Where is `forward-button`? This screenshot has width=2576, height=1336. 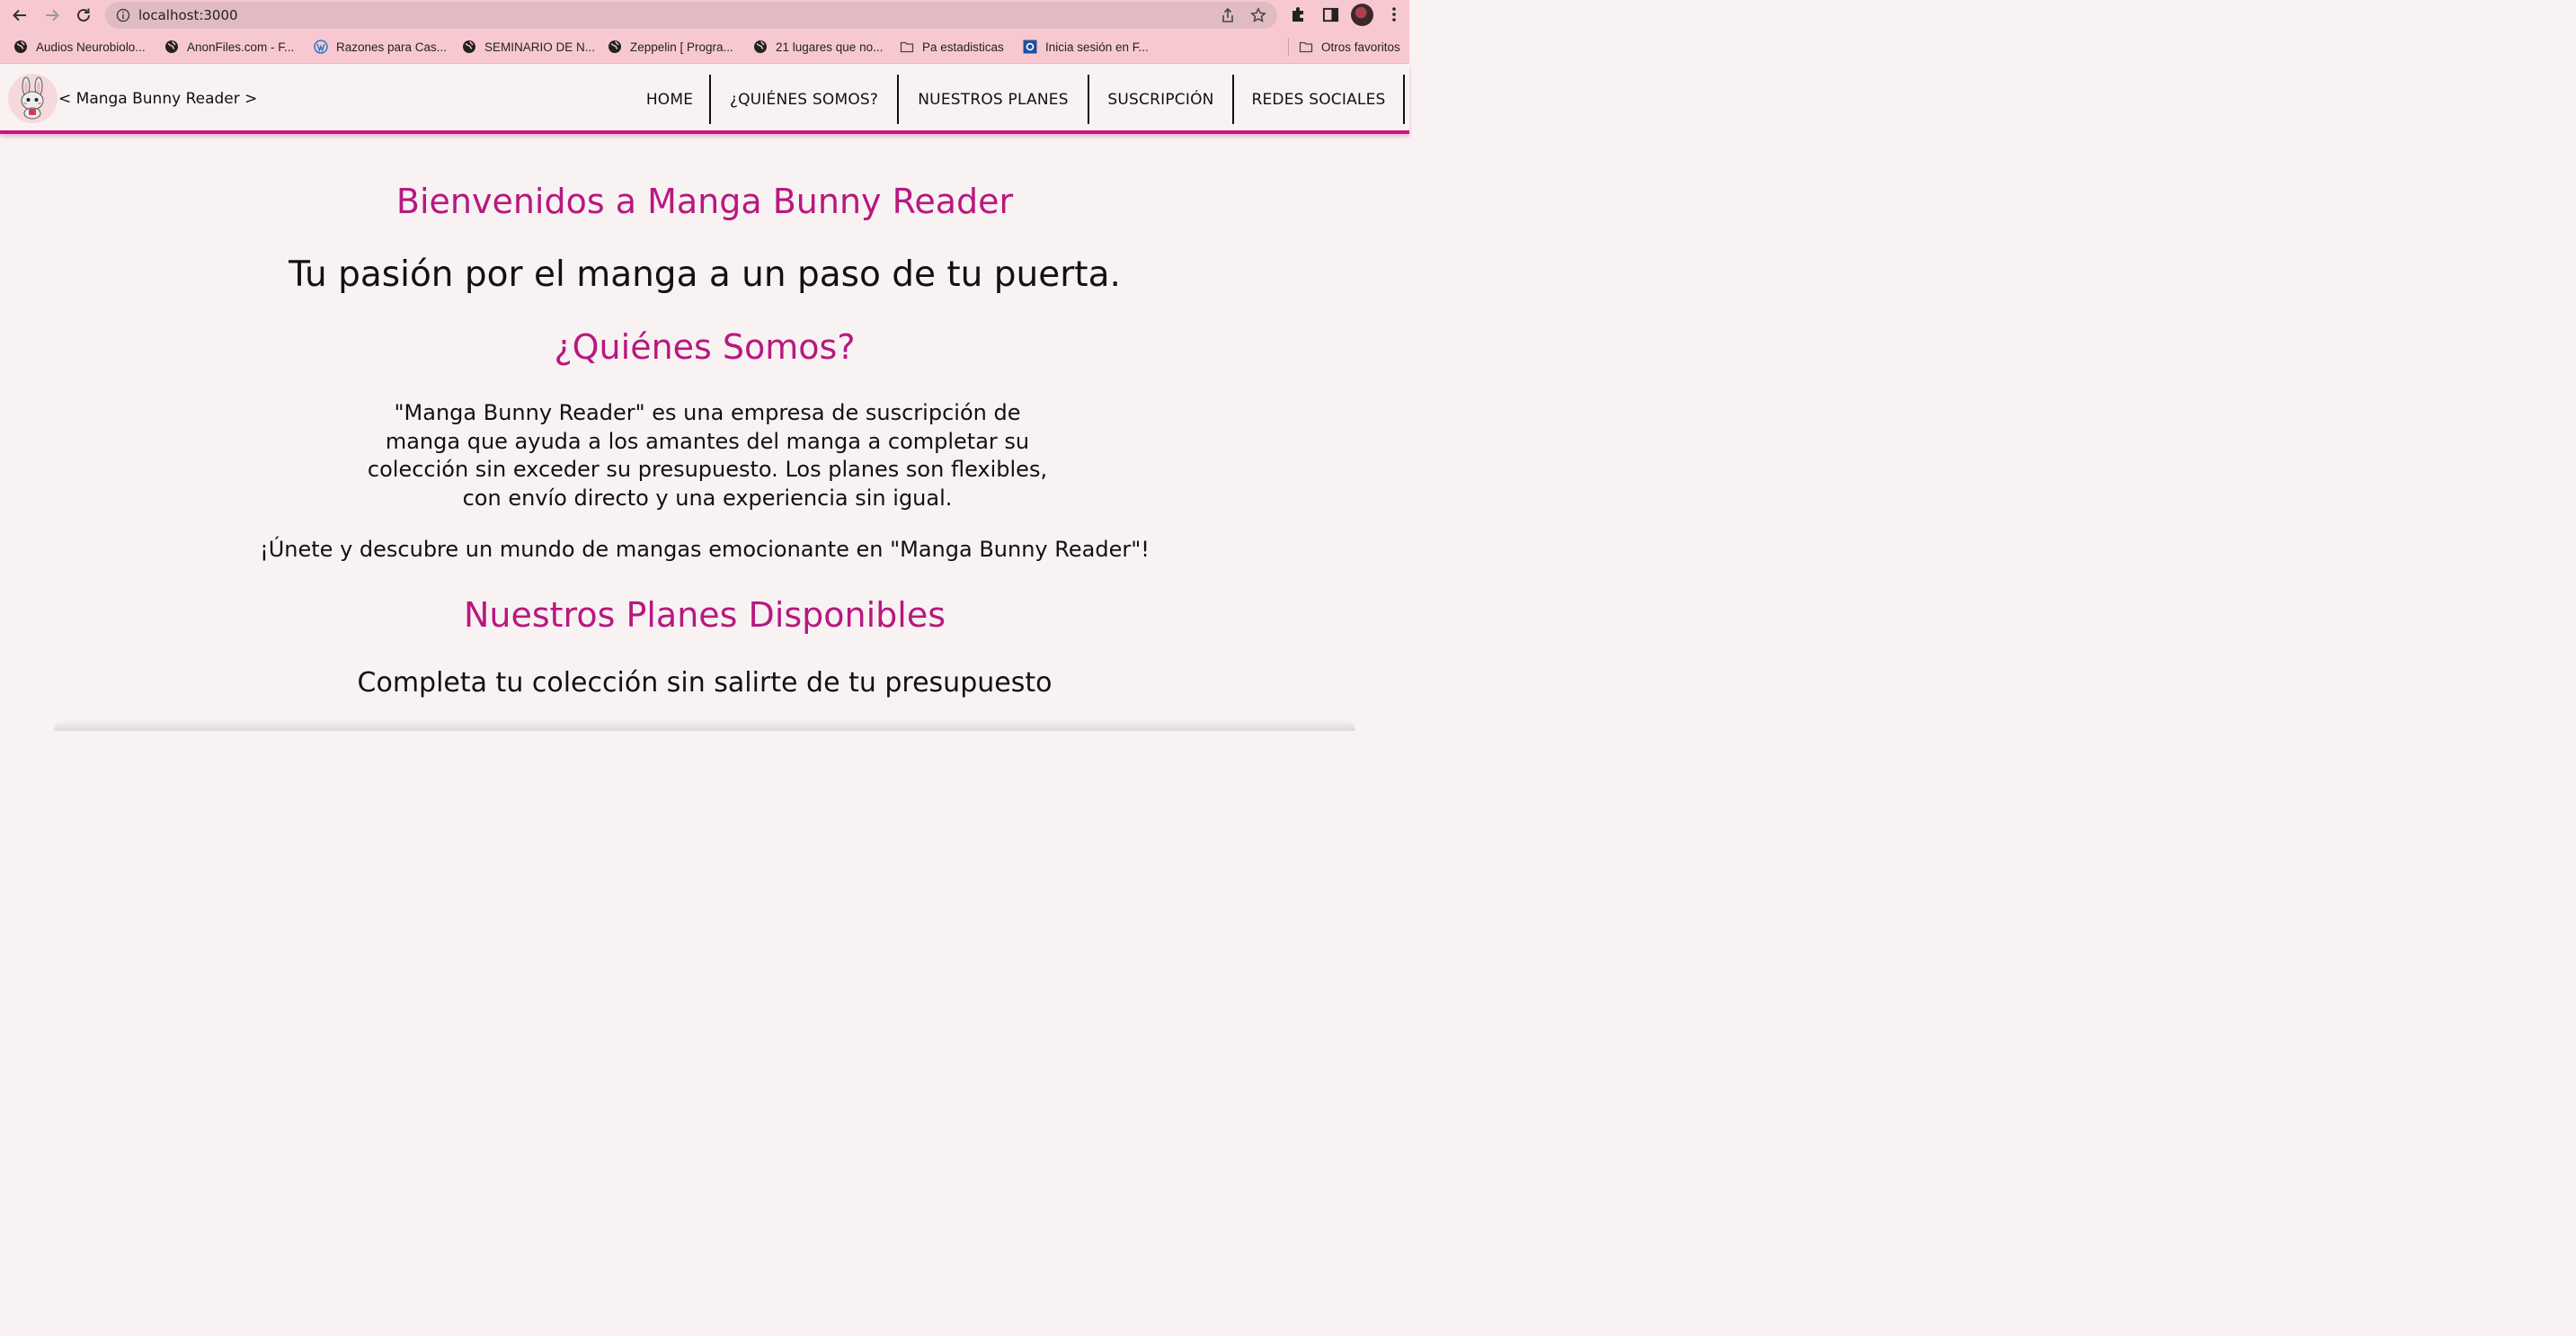 forward-button is located at coordinates (52, 15).